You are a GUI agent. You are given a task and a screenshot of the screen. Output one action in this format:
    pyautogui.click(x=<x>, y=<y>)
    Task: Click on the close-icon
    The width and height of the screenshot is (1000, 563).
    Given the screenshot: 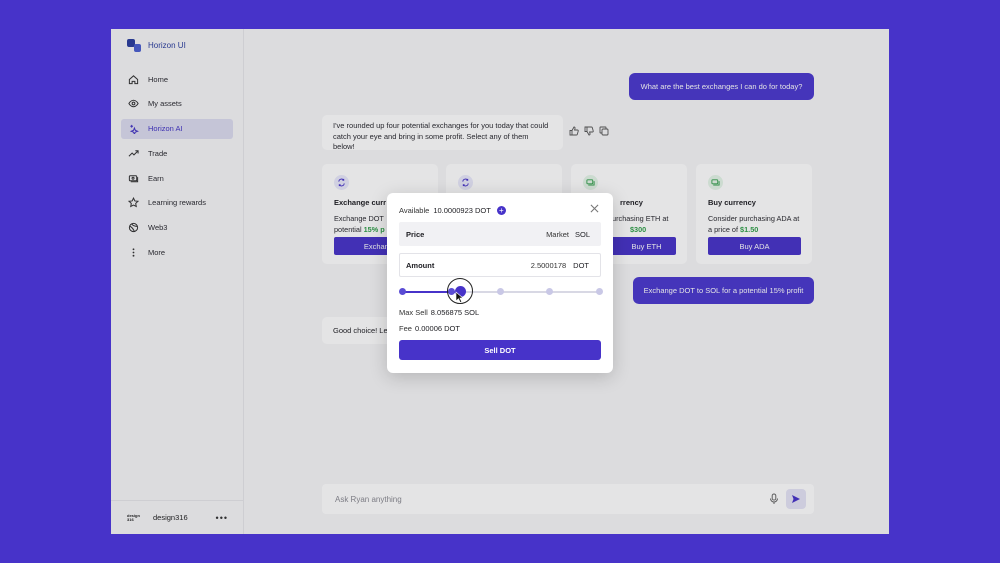 What is the action you would take?
    pyautogui.click(x=594, y=208)
    